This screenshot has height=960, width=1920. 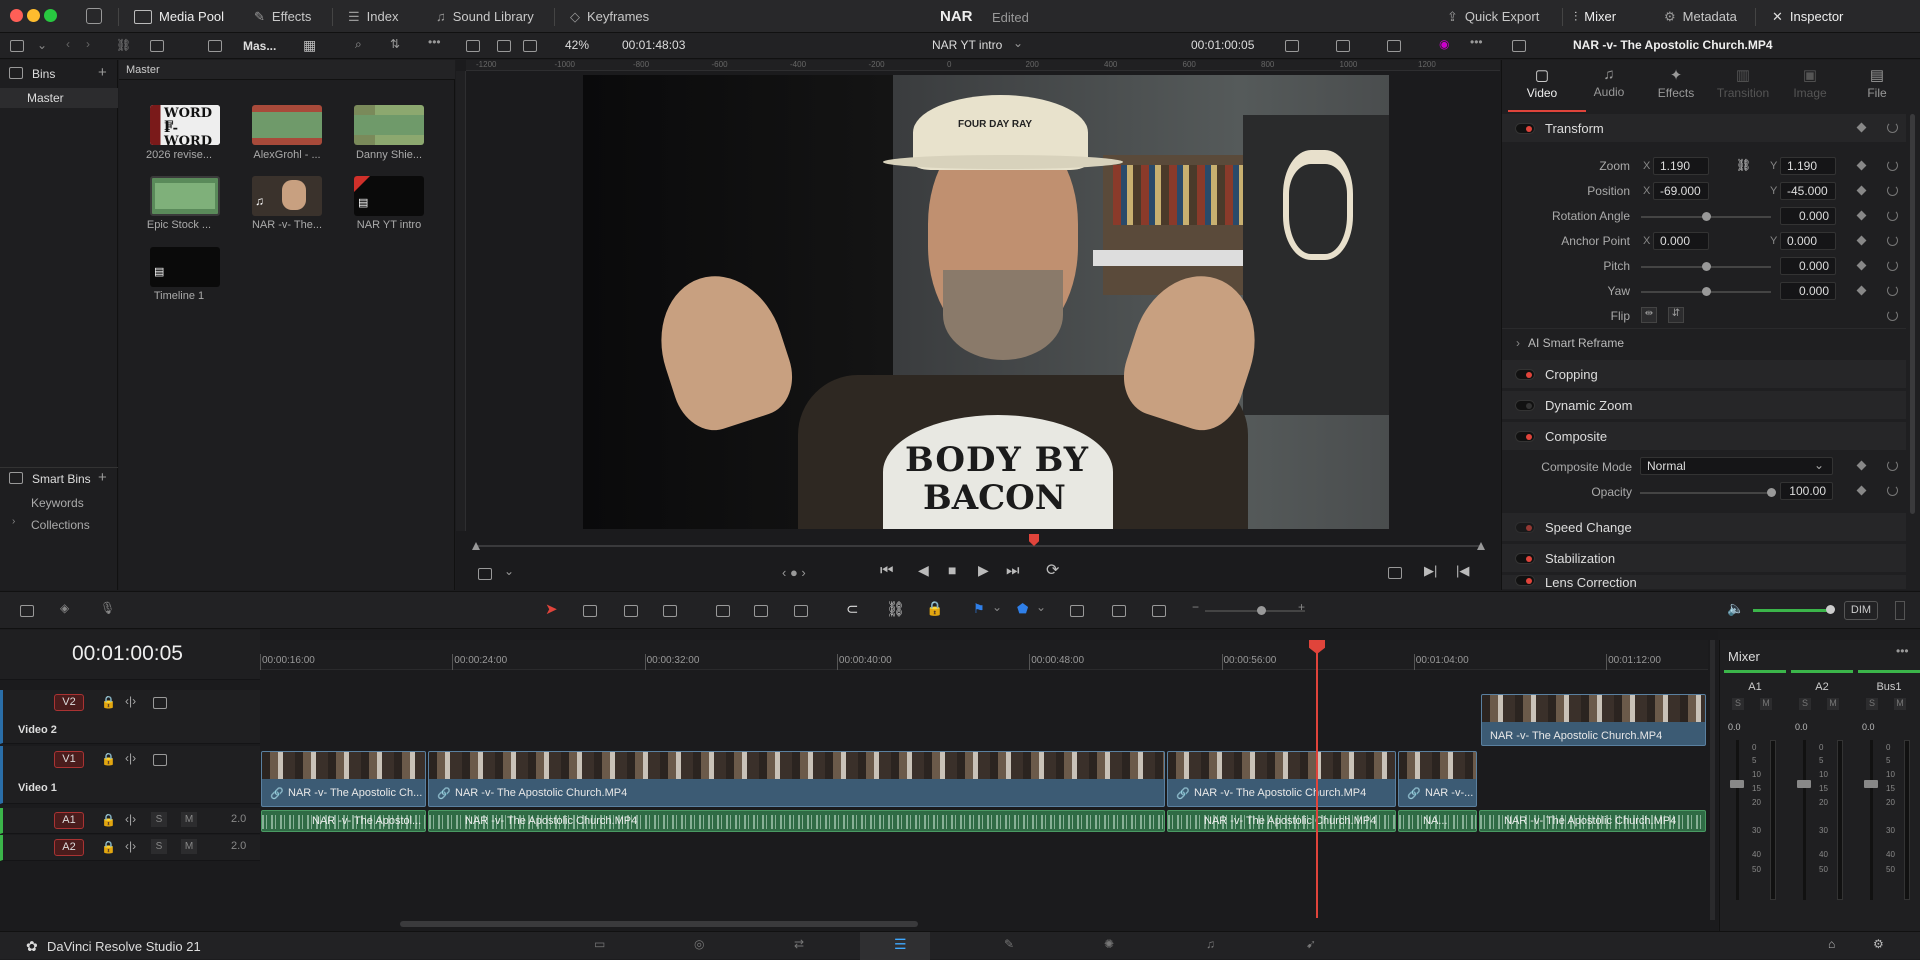 What do you see at coordinates (69, 820) in the screenshot?
I see `track-a1-badge: A1` at bounding box center [69, 820].